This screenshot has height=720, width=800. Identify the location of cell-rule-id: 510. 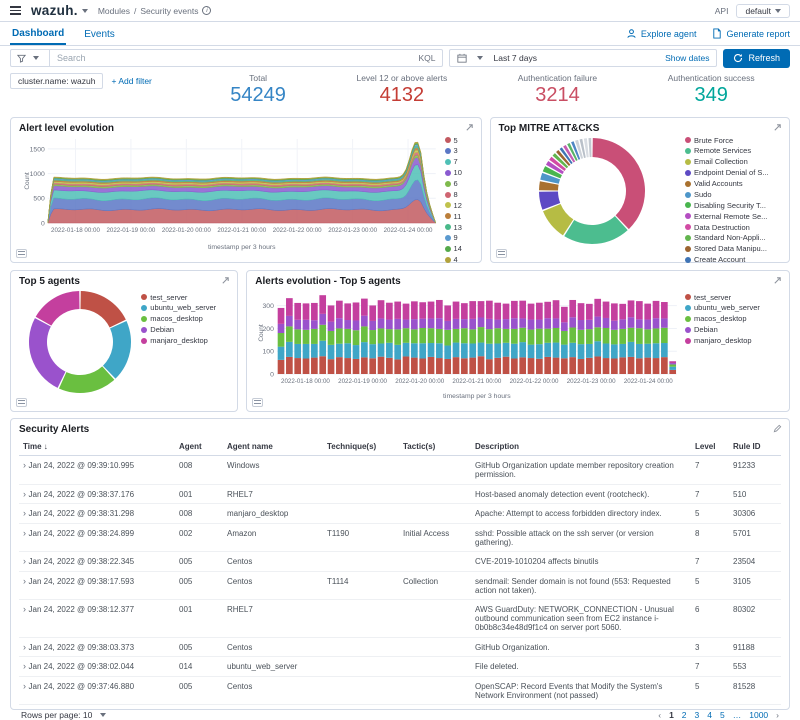
(755, 494).